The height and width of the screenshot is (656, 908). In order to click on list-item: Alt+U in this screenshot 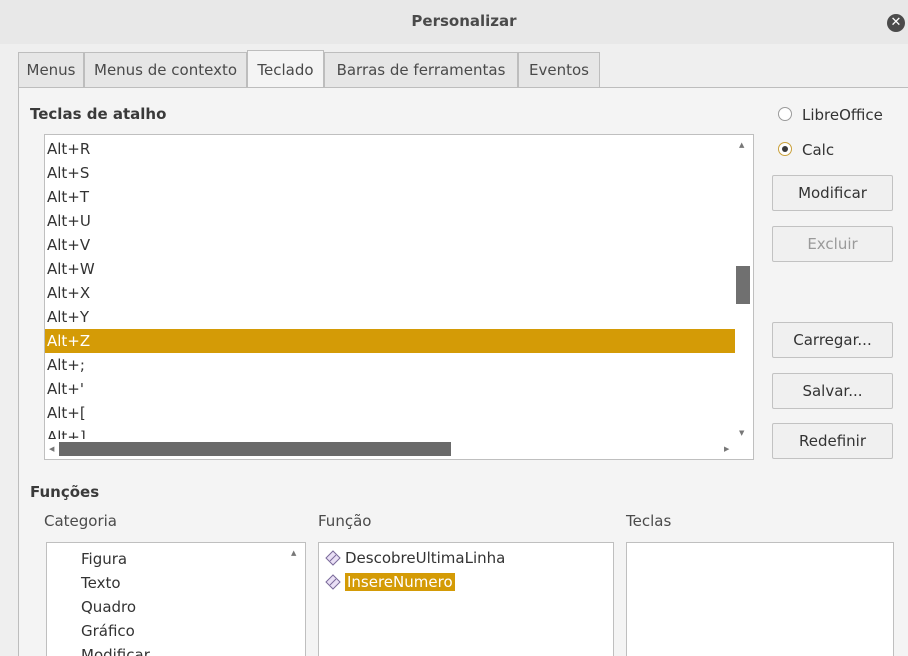, I will do `click(391, 221)`.